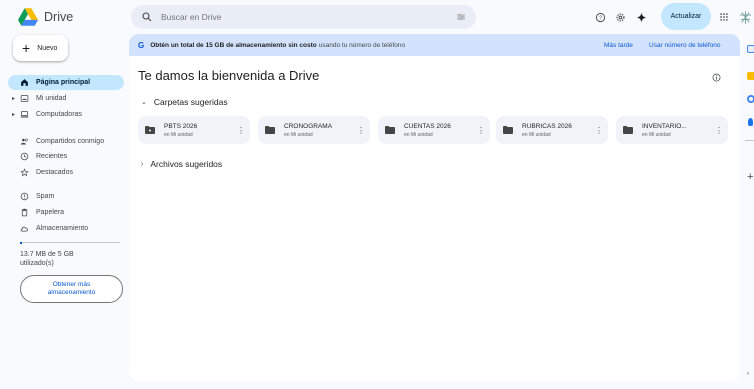 This screenshot has width=754, height=389. Describe the element at coordinates (24, 115) in the screenshot. I see `computer-icon` at that location.